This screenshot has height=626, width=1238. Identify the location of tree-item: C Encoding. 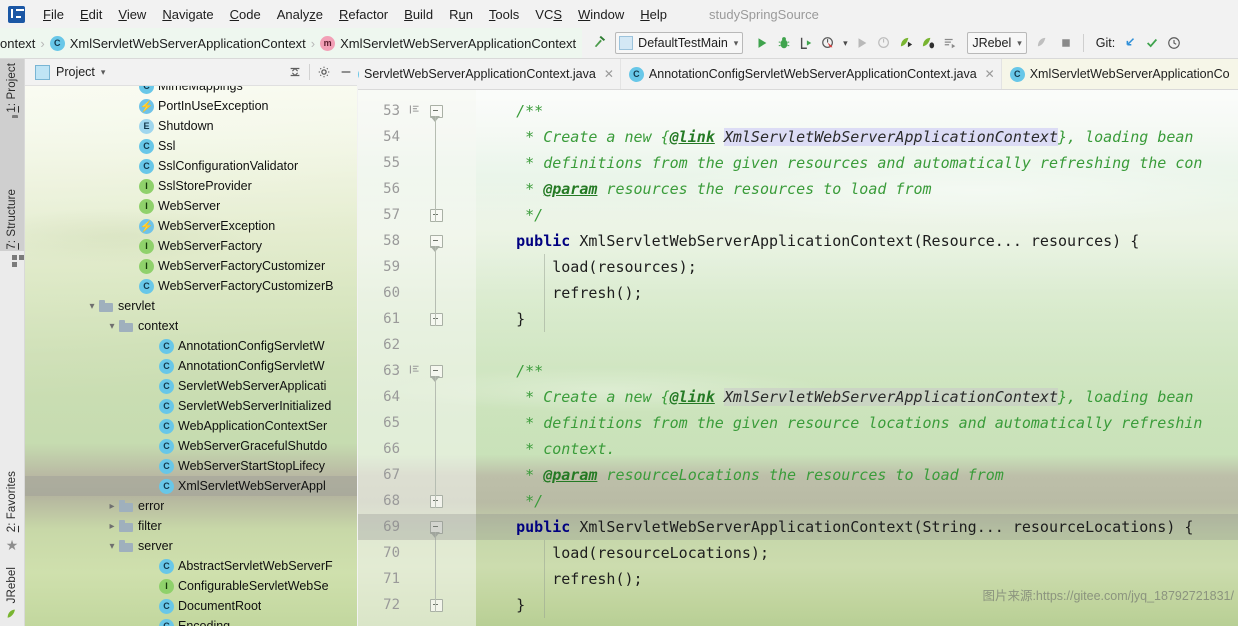
(191, 621).